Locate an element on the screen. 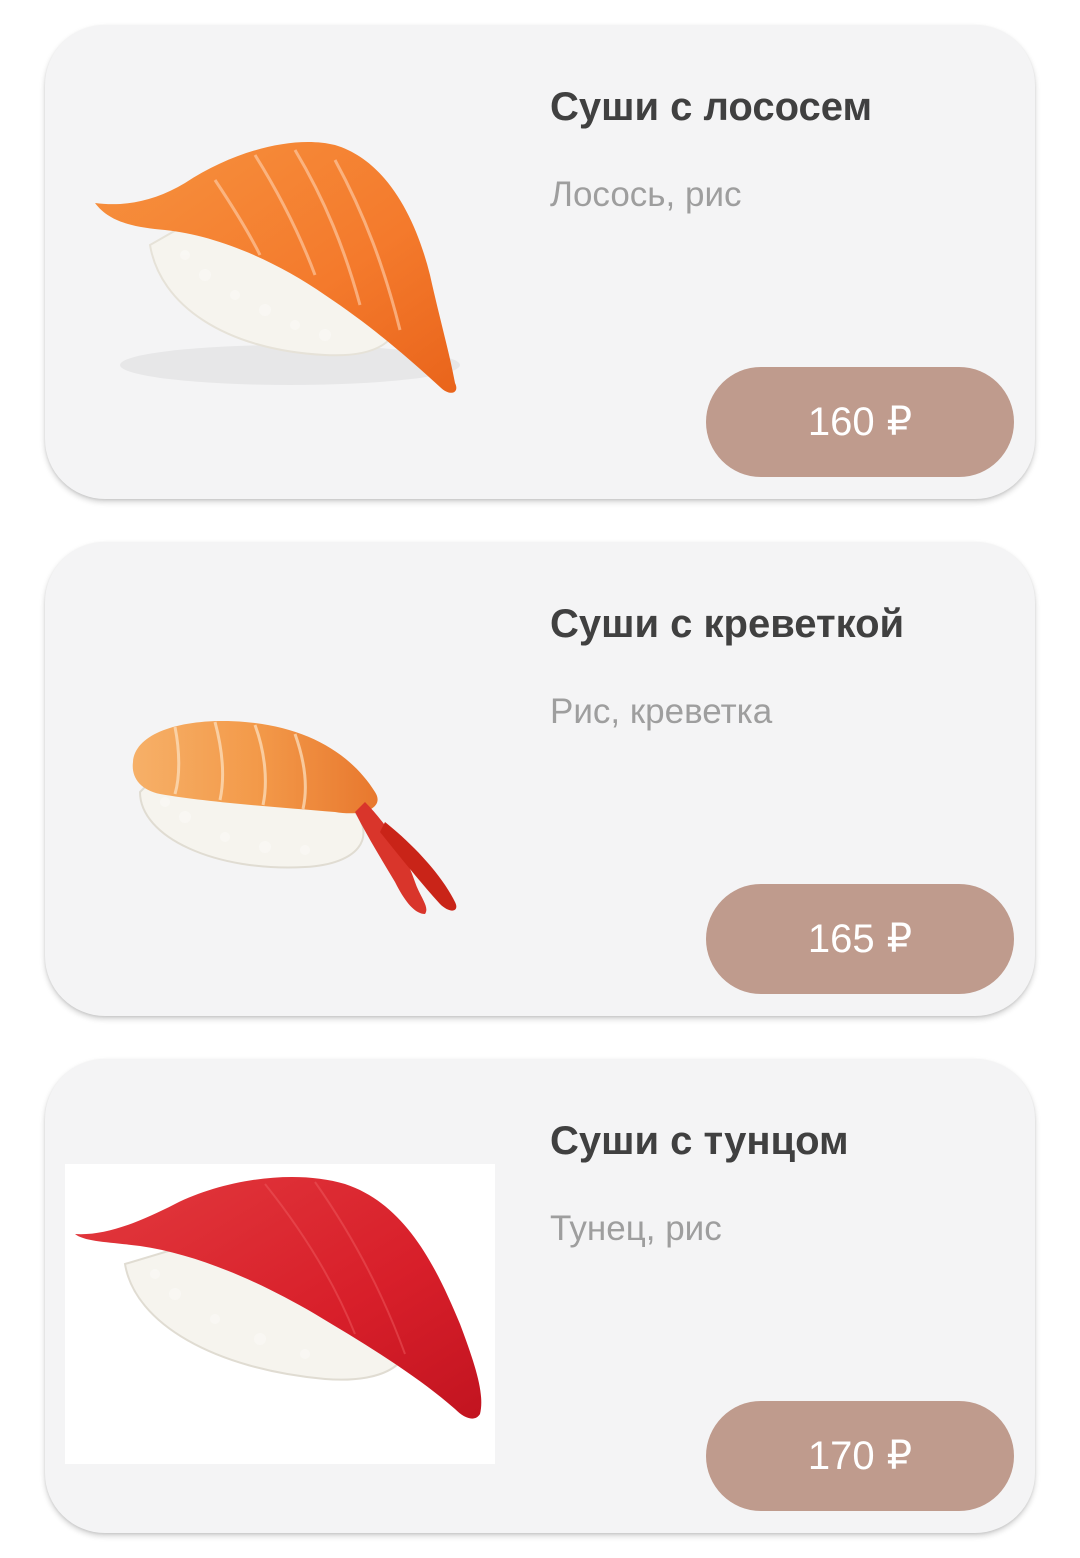 The image size is (1080, 1558). product-title: Суши с креветкой is located at coordinates (727, 624).